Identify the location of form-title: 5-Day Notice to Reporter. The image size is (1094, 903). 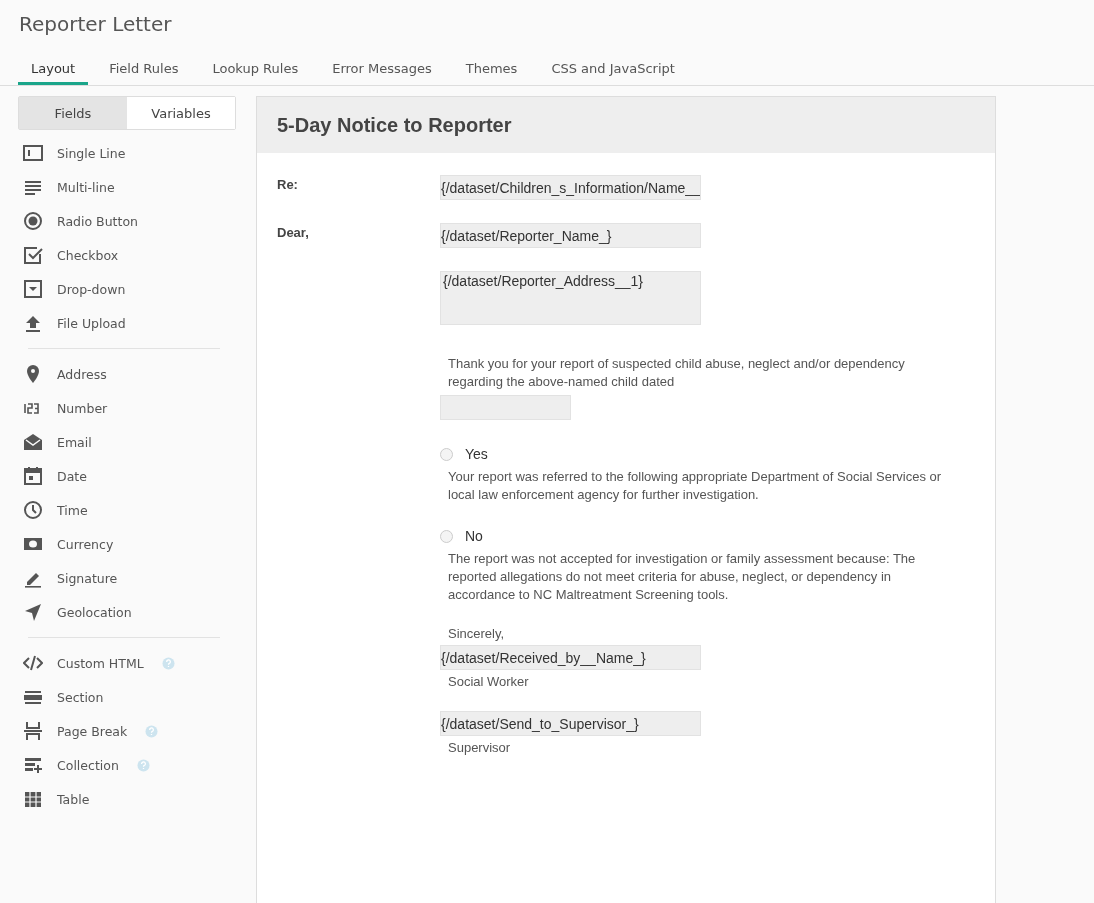
(394, 125).